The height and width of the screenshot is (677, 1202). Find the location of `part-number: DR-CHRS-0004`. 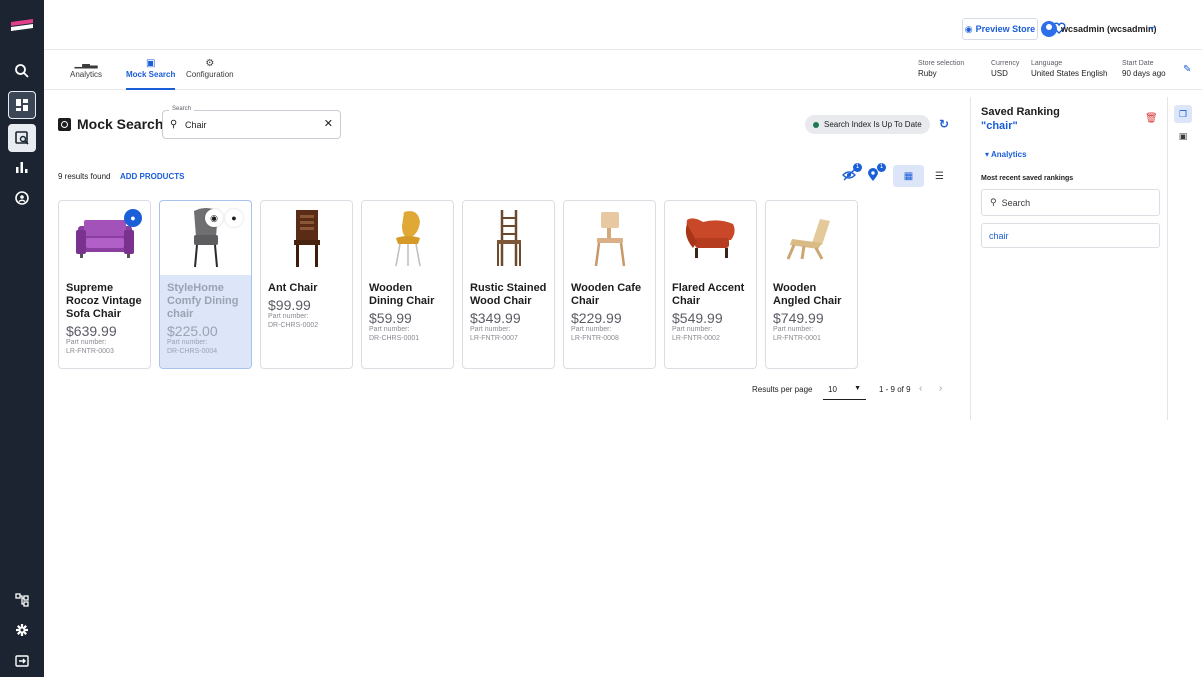

part-number: DR-CHRS-0004 is located at coordinates (192, 351).